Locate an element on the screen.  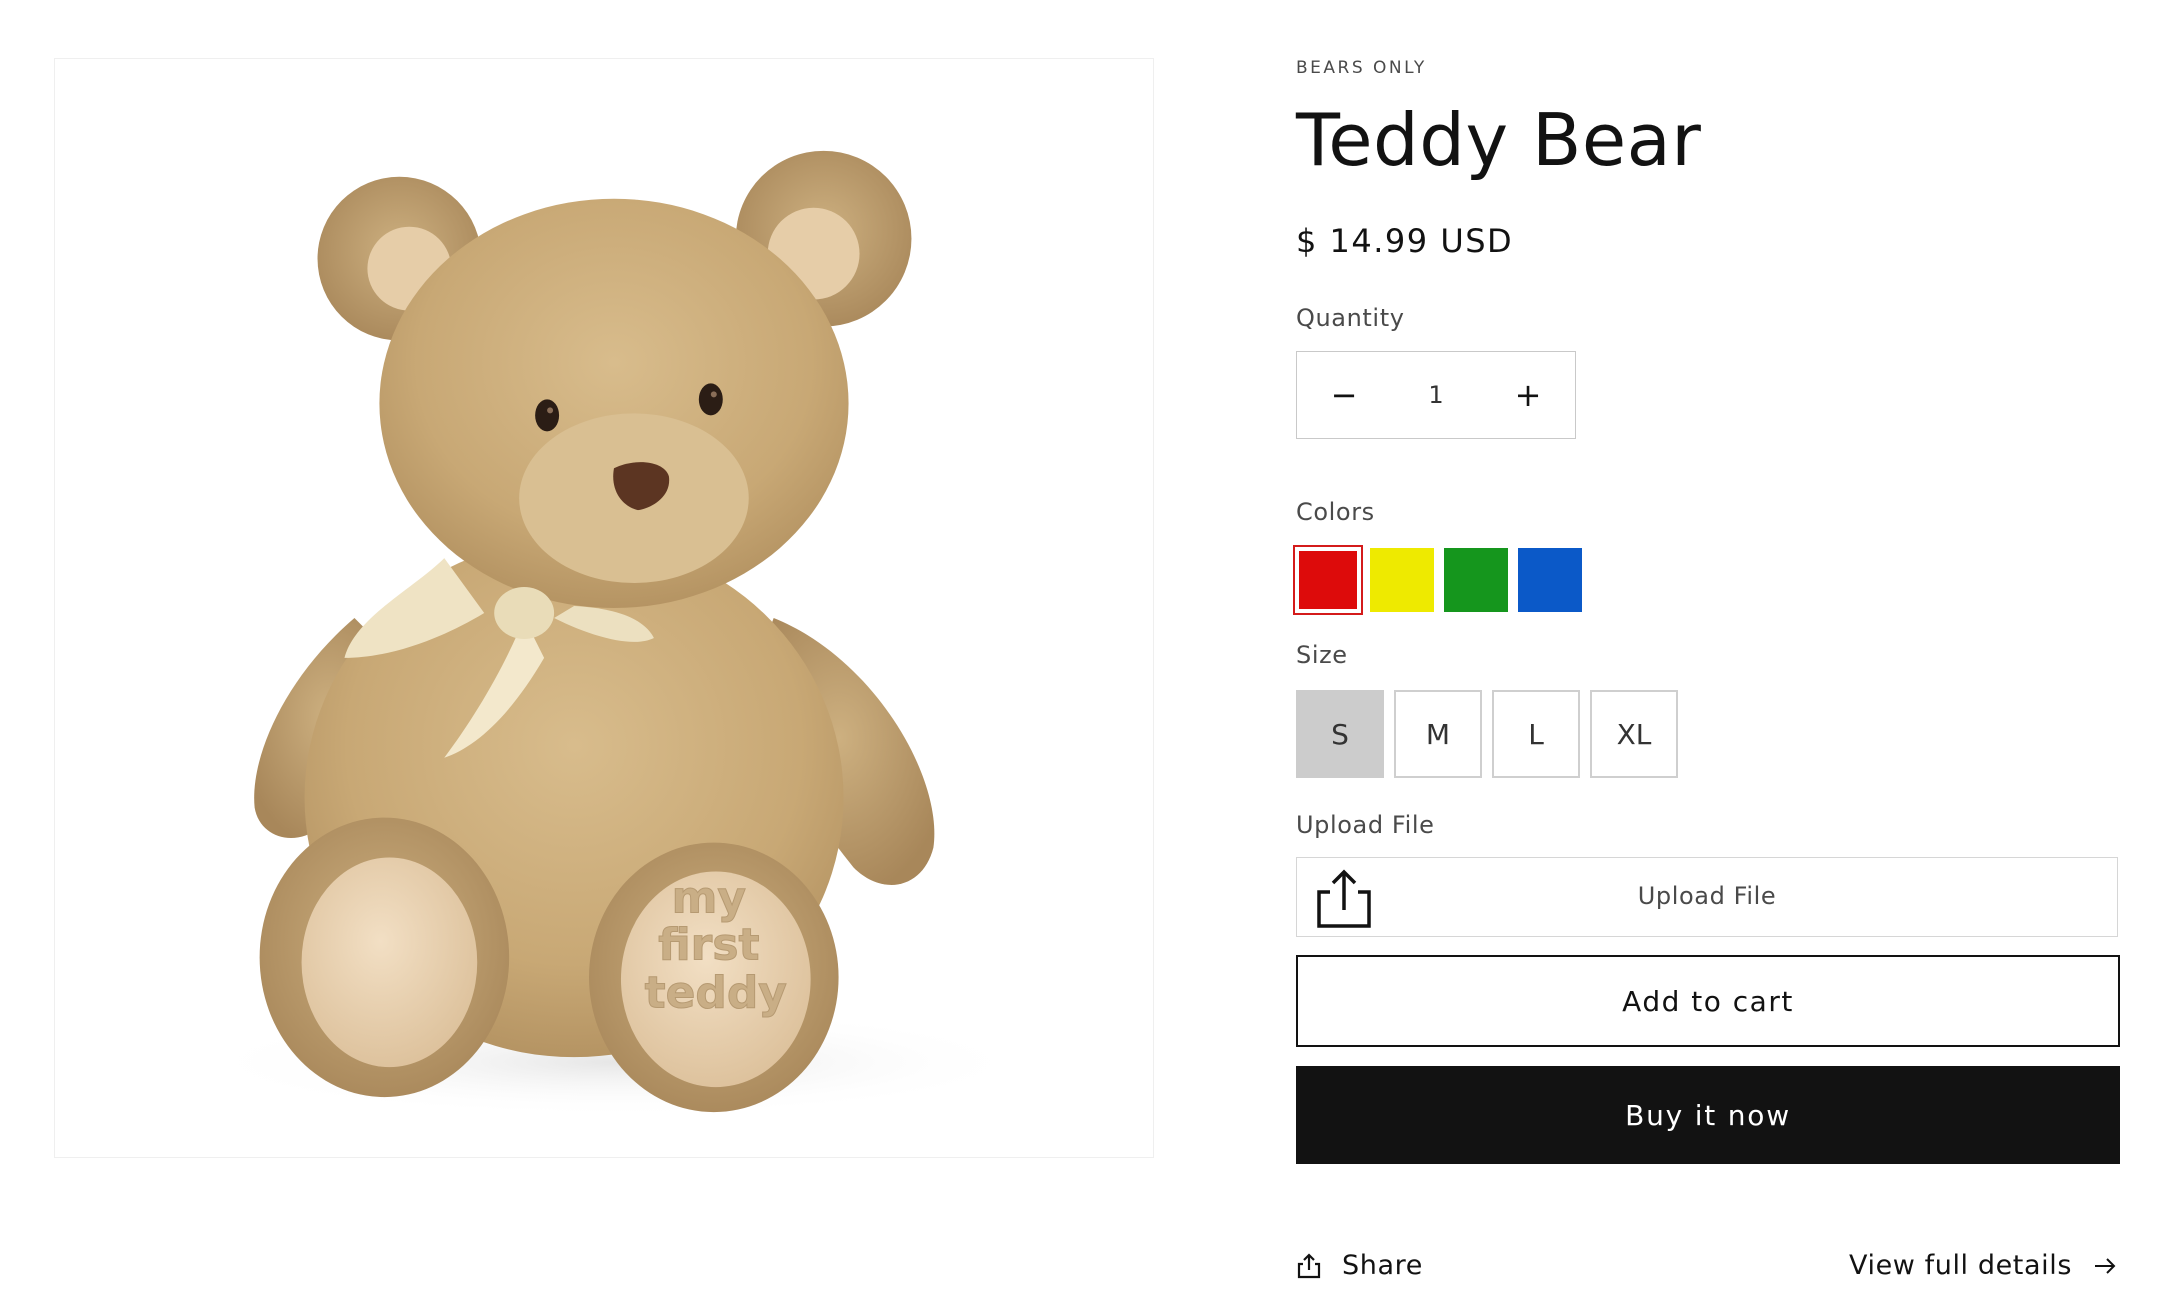
quantity-stepper: − + is located at coordinates (1436, 395).